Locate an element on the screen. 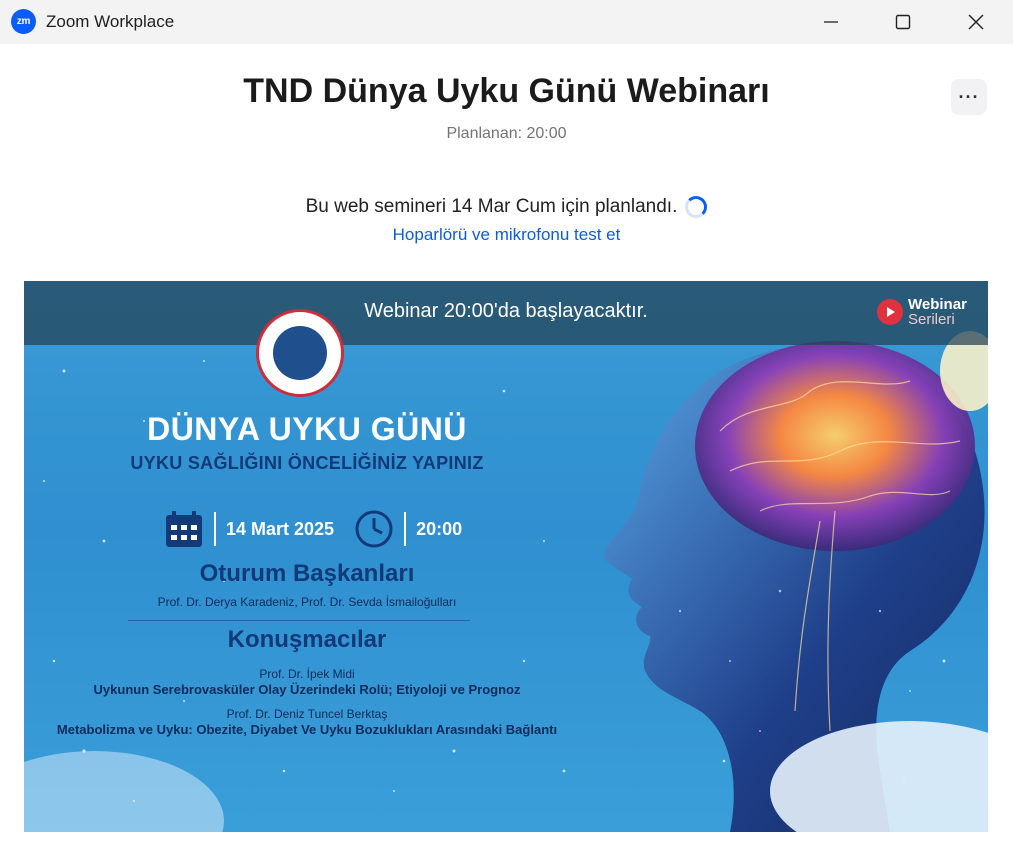 The width and height of the screenshot is (1013, 861). maximize-icon is located at coordinates (903, 22).